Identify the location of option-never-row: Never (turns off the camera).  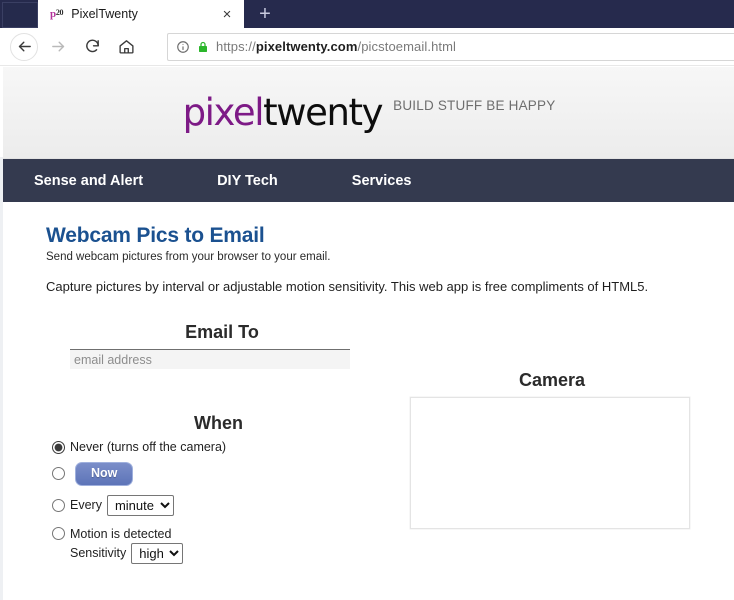
(218, 447).